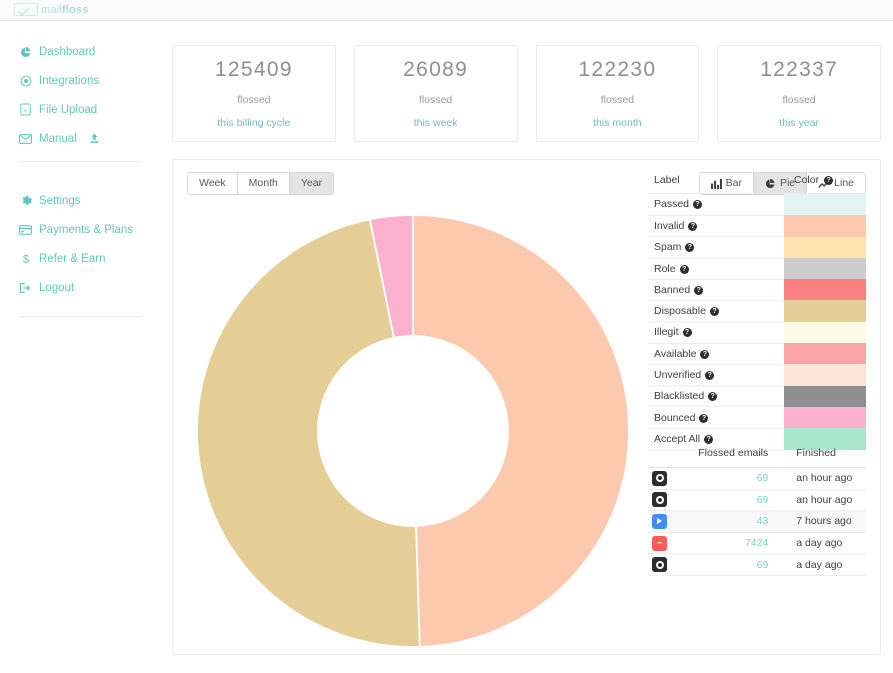 The image size is (893, 673). Describe the element at coordinates (757, 454) in the screenshot. I see `jobs-header-row: Flossed emails Finished` at that location.